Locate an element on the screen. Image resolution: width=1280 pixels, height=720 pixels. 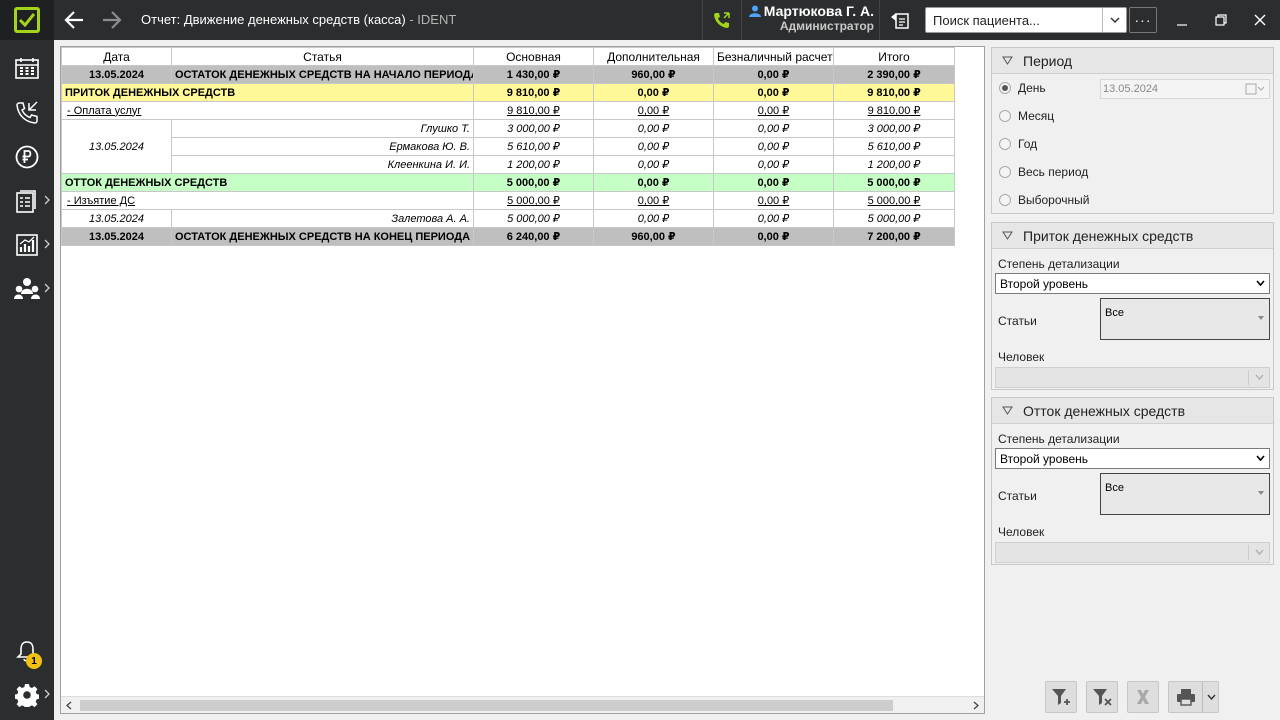
export-excel-button is located at coordinates (1143, 697).